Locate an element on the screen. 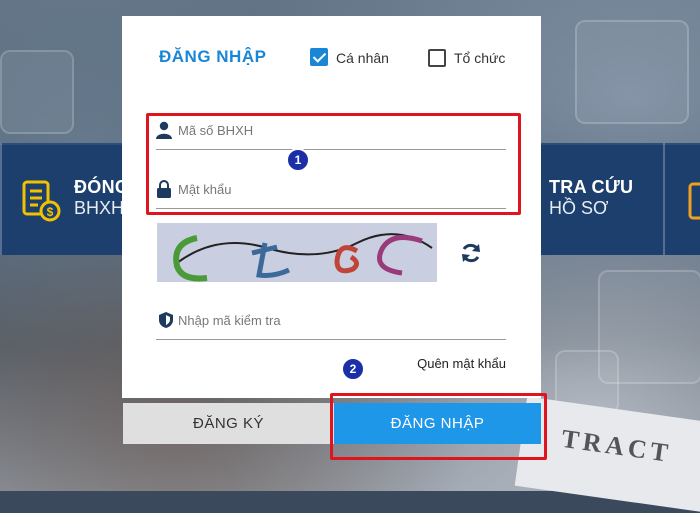  highlight-credentials is located at coordinates (333, 164).